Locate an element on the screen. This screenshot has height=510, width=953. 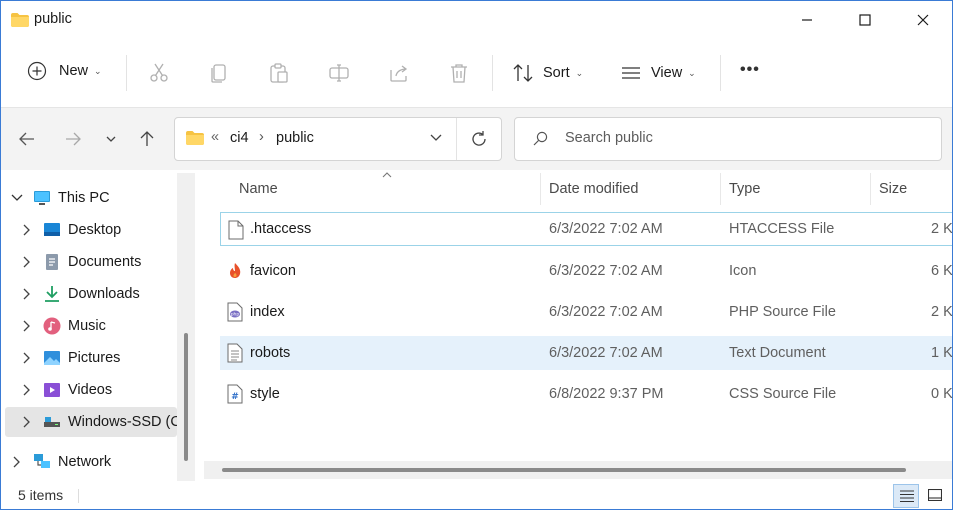
file-type: CSS Source File is located at coordinates (783, 394).